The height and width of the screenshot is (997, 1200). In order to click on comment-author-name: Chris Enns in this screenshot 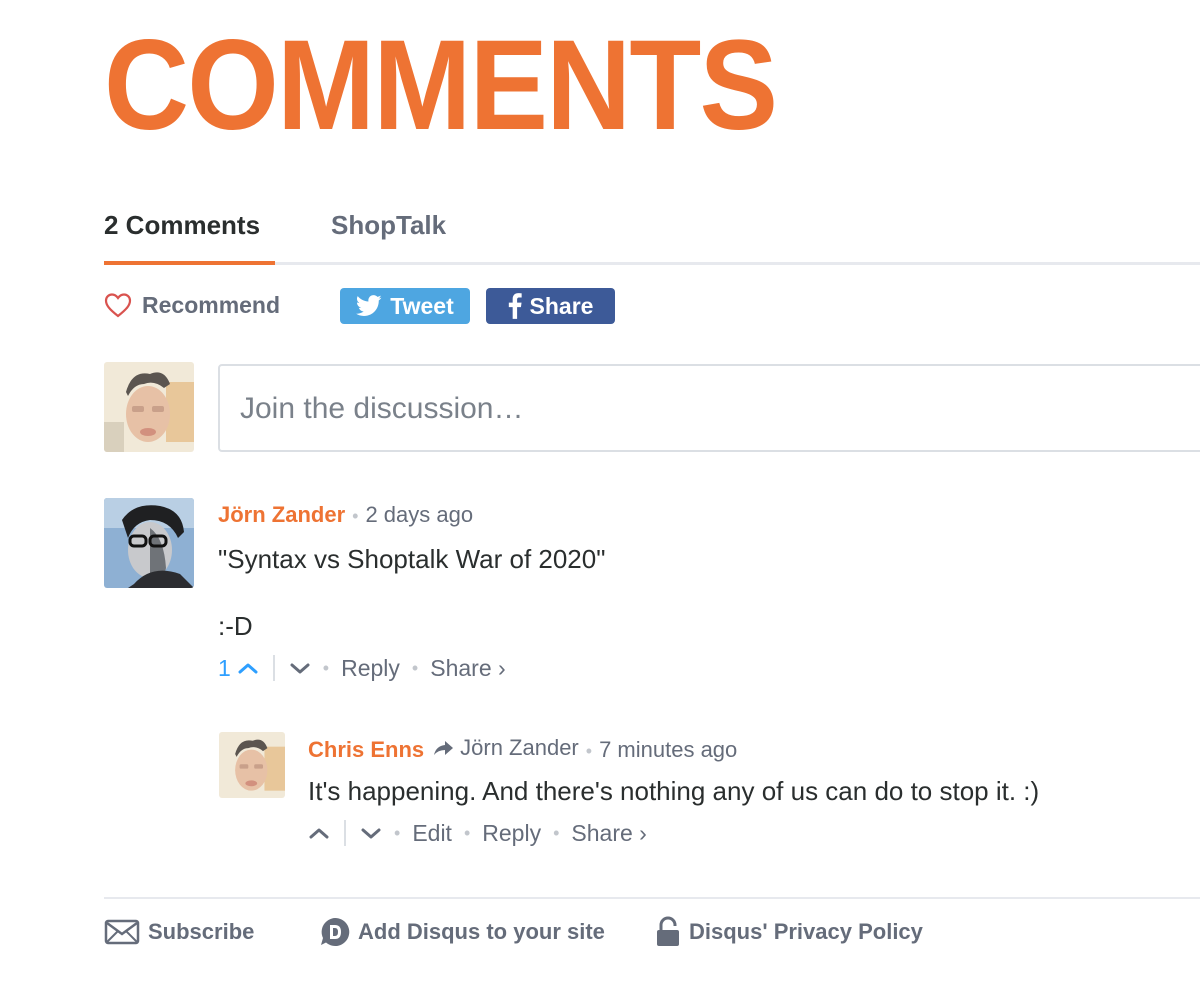, I will do `click(366, 750)`.